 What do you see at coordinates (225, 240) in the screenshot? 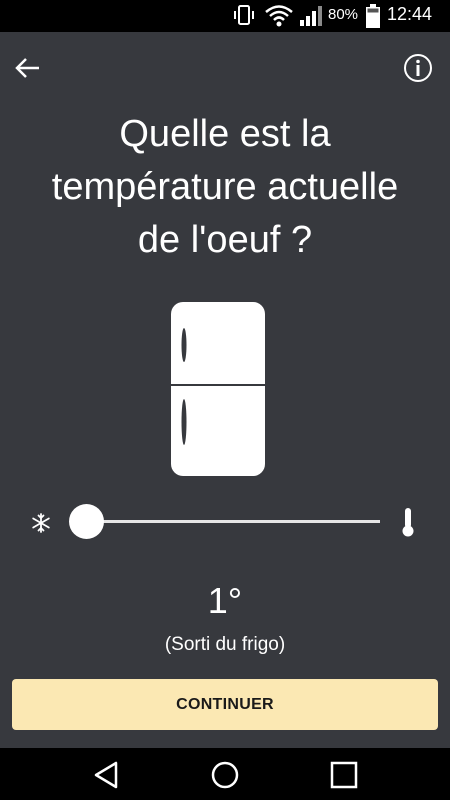
I see `question-line: de l'oeuf ?` at bounding box center [225, 240].